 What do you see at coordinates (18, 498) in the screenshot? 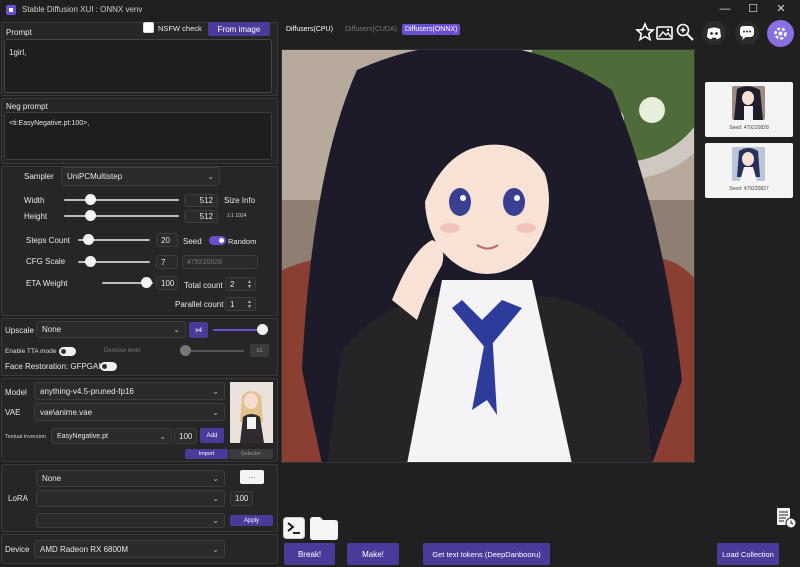
I see `lora-label: LoRA` at bounding box center [18, 498].